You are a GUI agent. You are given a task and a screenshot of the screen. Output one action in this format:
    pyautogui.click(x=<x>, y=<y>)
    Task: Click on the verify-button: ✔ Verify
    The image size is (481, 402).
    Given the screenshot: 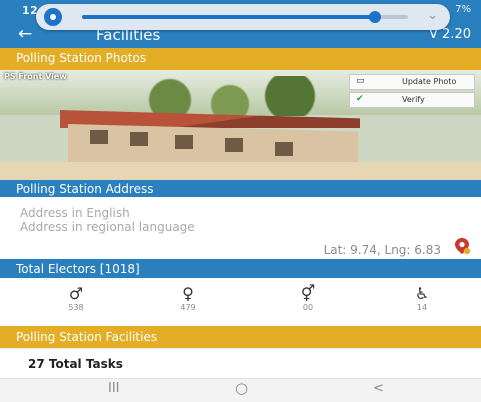 What is the action you would take?
    pyautogui.click(x=412, y=100)
    